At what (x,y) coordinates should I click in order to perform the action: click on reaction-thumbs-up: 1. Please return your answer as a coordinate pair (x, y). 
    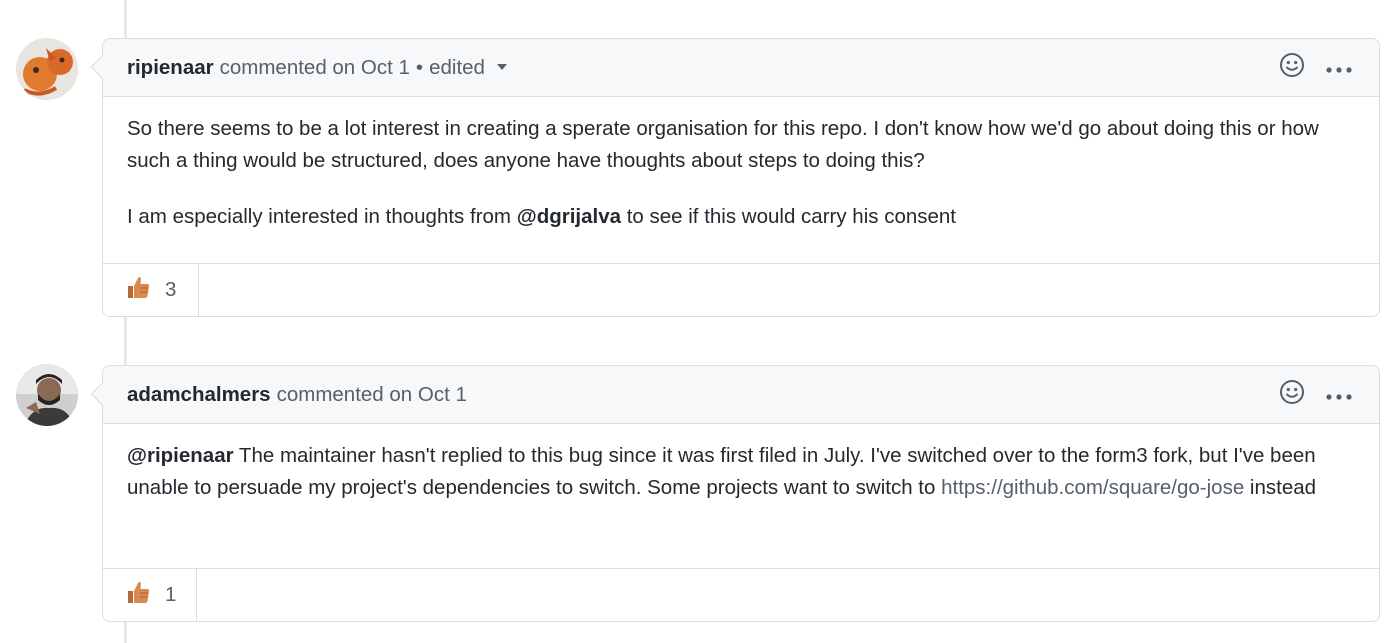
    Looking at the image, I should click on (150, 595).